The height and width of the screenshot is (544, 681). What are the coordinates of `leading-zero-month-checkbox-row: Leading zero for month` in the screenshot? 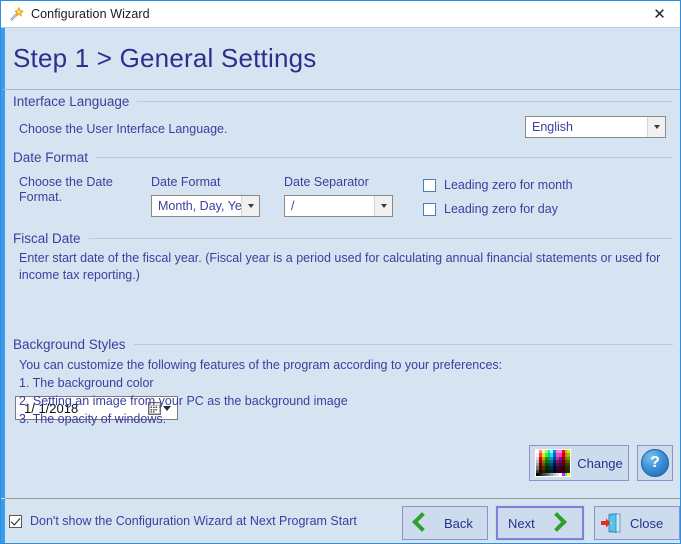 It's located at (498, 185).